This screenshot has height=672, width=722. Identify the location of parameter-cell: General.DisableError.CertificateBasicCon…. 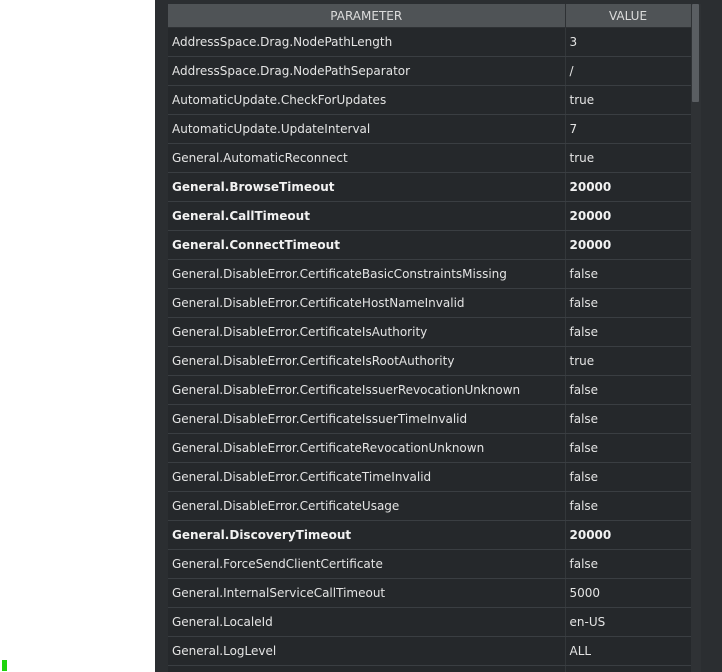
(367, 274).